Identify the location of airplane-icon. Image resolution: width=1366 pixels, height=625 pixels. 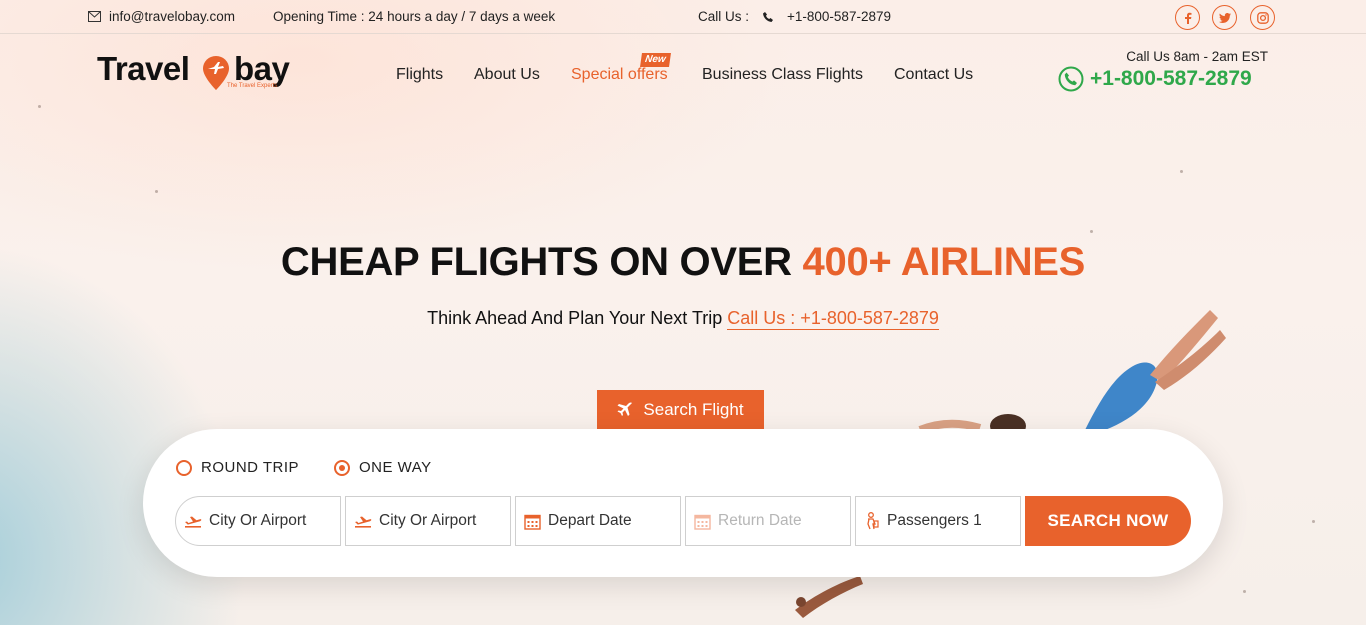
(625, 409).